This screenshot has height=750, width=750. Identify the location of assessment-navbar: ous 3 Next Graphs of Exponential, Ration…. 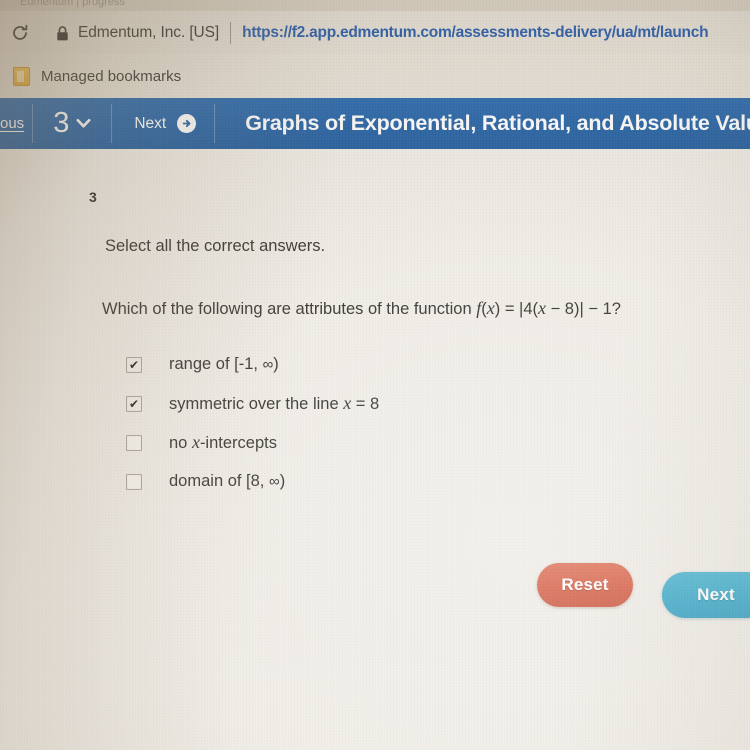
(375, 123).